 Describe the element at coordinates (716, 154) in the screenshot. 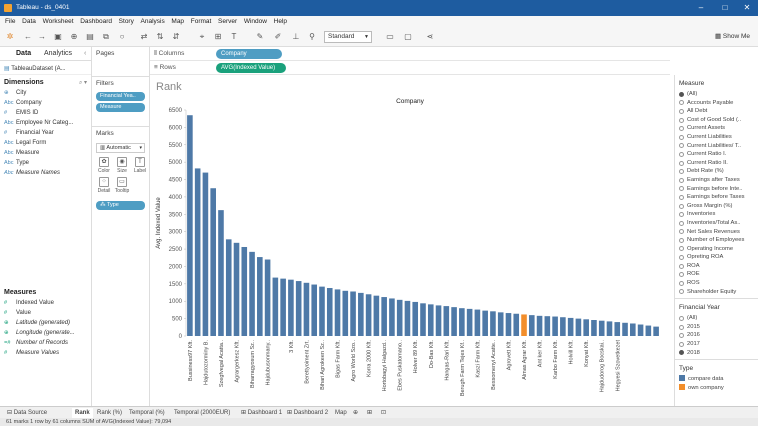

I see `measure-filter-option: Current Ratio I.` at that location.